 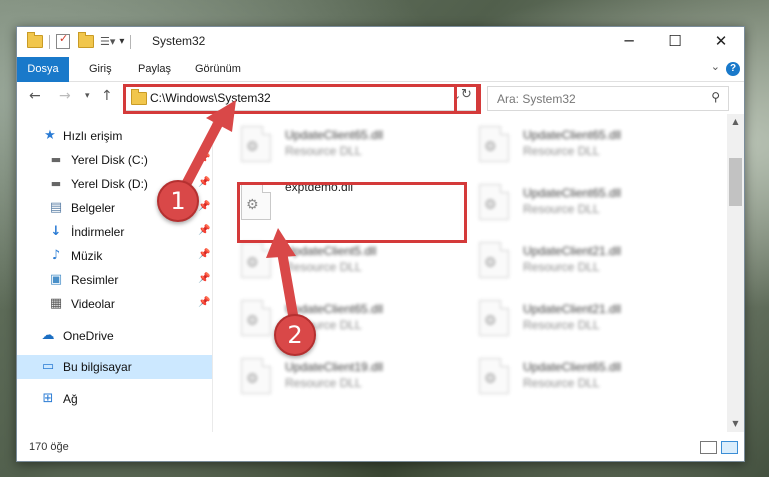 I want to click on step-1-badge: 1, so click(x=178, y=201).